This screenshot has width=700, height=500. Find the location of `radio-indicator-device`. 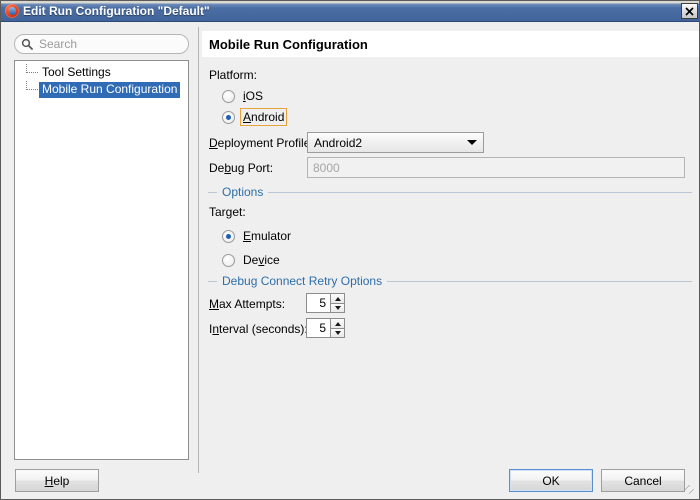

radio-indicator-device is located at coordinates (228, 260).